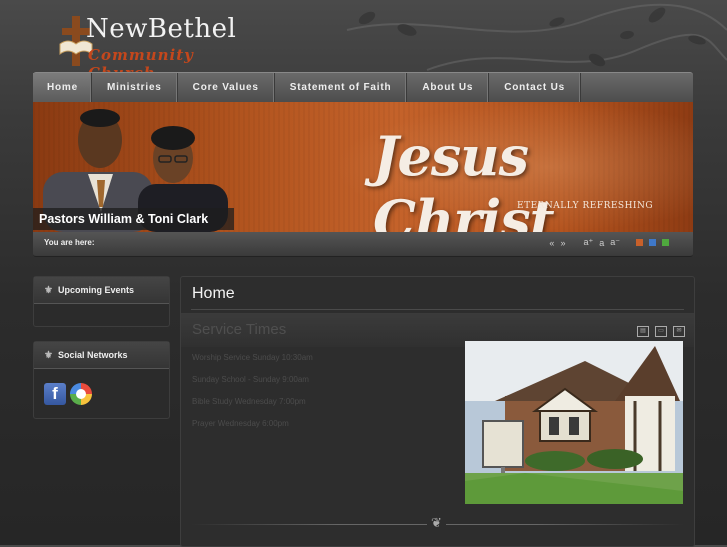 The image size is (727, 547). I want to click on nav-core-values: Core Values, so click(226, 88).